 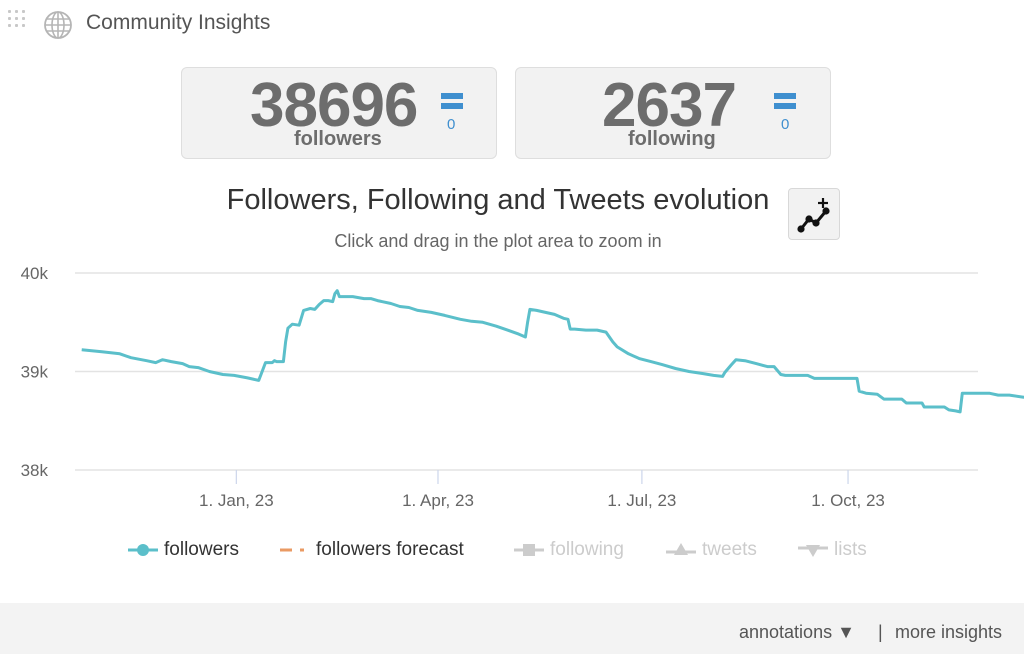 I want to click on following-stat-card: 2637 following 0, so click(x=673, y=113).